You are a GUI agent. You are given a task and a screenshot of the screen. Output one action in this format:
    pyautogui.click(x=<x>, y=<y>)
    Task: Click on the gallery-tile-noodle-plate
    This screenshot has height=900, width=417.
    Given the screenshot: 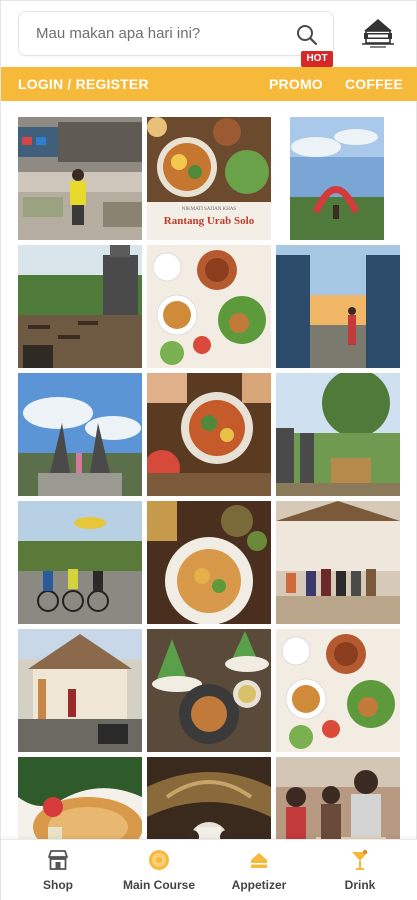 What is the action you would take?
    pyautogui.click(x=209, y=562)
    